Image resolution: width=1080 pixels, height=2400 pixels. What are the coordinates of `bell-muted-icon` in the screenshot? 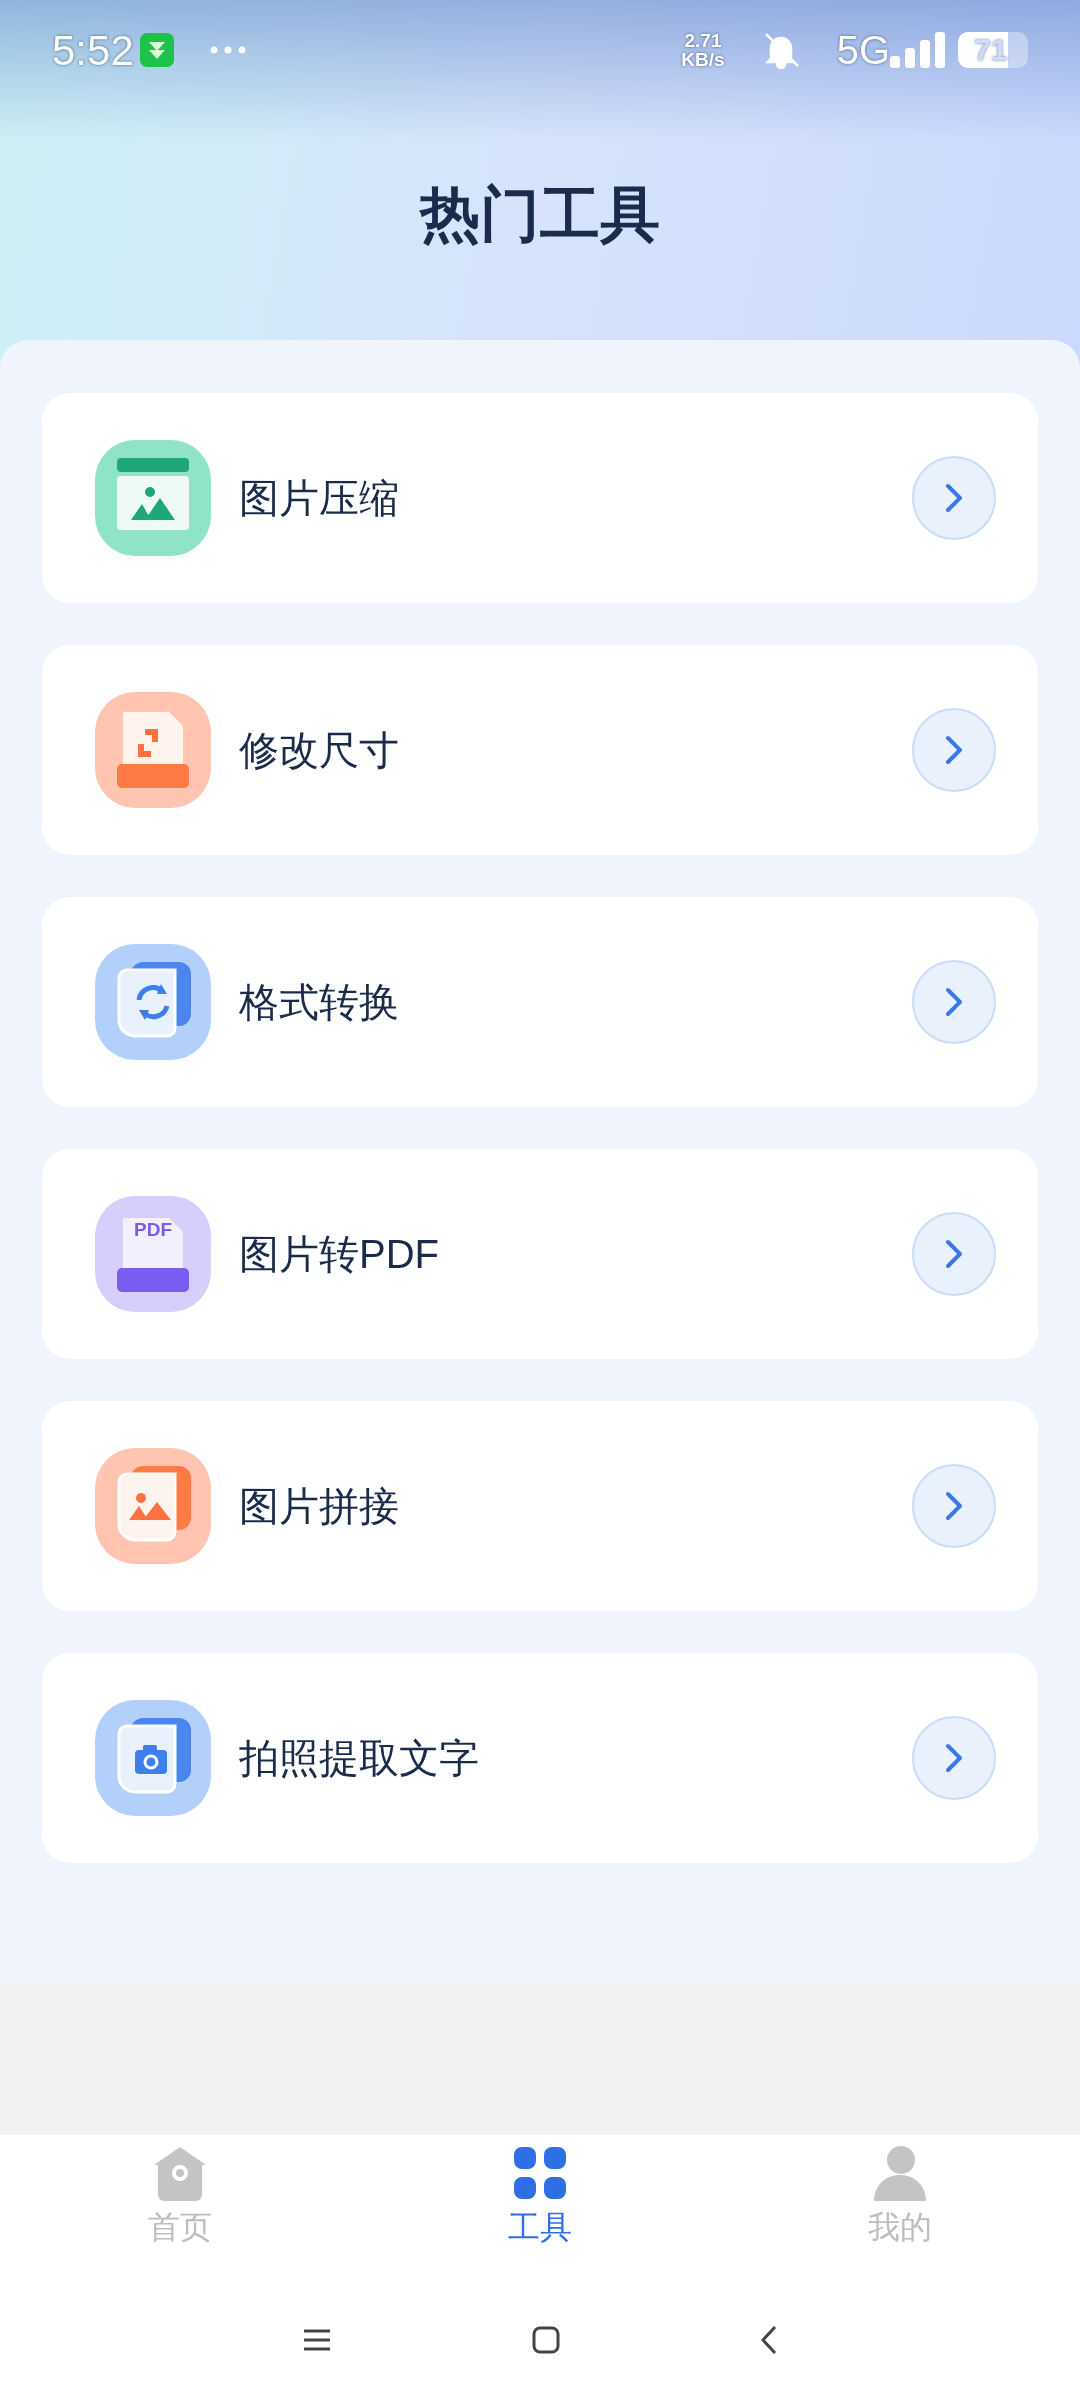 It's located at (780, 50).